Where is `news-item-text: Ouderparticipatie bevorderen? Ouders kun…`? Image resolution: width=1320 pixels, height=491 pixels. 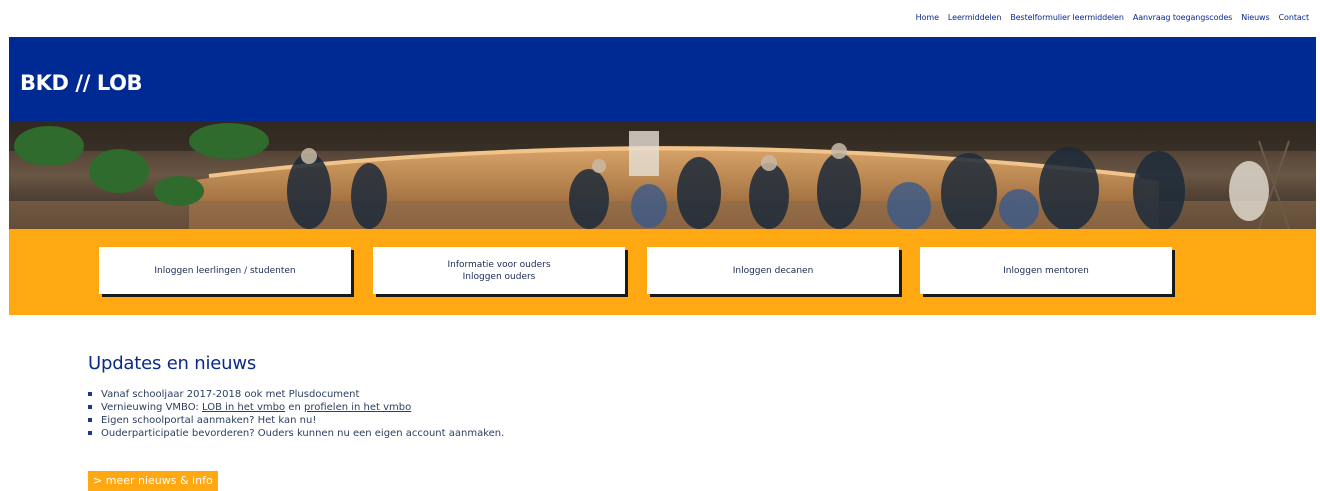 news-item-text: Ouderparticipatie bevorderen? Ouders kun… is located at coordinates (303, 433).